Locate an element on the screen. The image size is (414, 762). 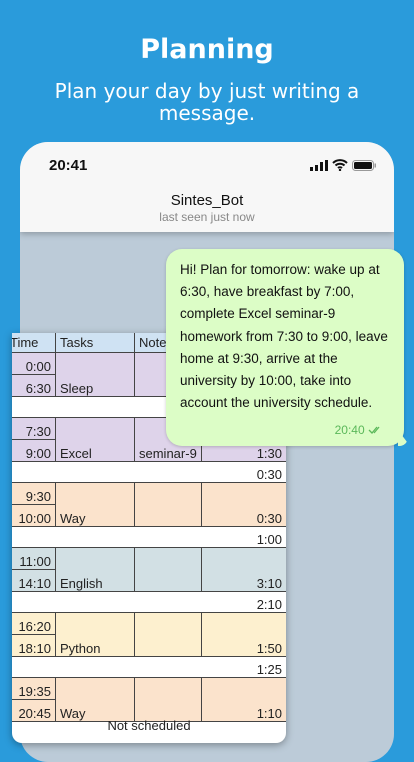
table-row: 9:30 10:00 Way 0:30 is located at coordinates (149, 505).